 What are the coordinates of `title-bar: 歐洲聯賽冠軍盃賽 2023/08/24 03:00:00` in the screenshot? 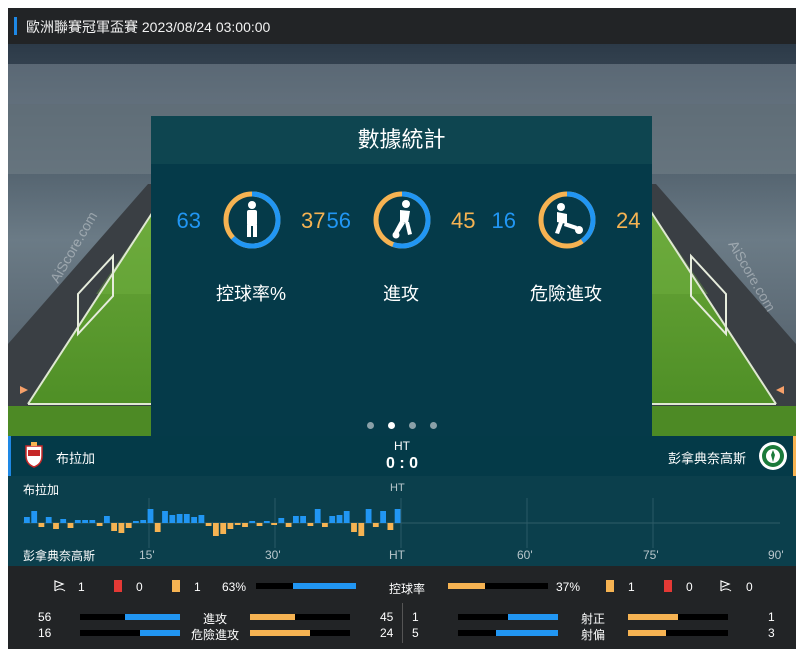 It's located at (402, 26).